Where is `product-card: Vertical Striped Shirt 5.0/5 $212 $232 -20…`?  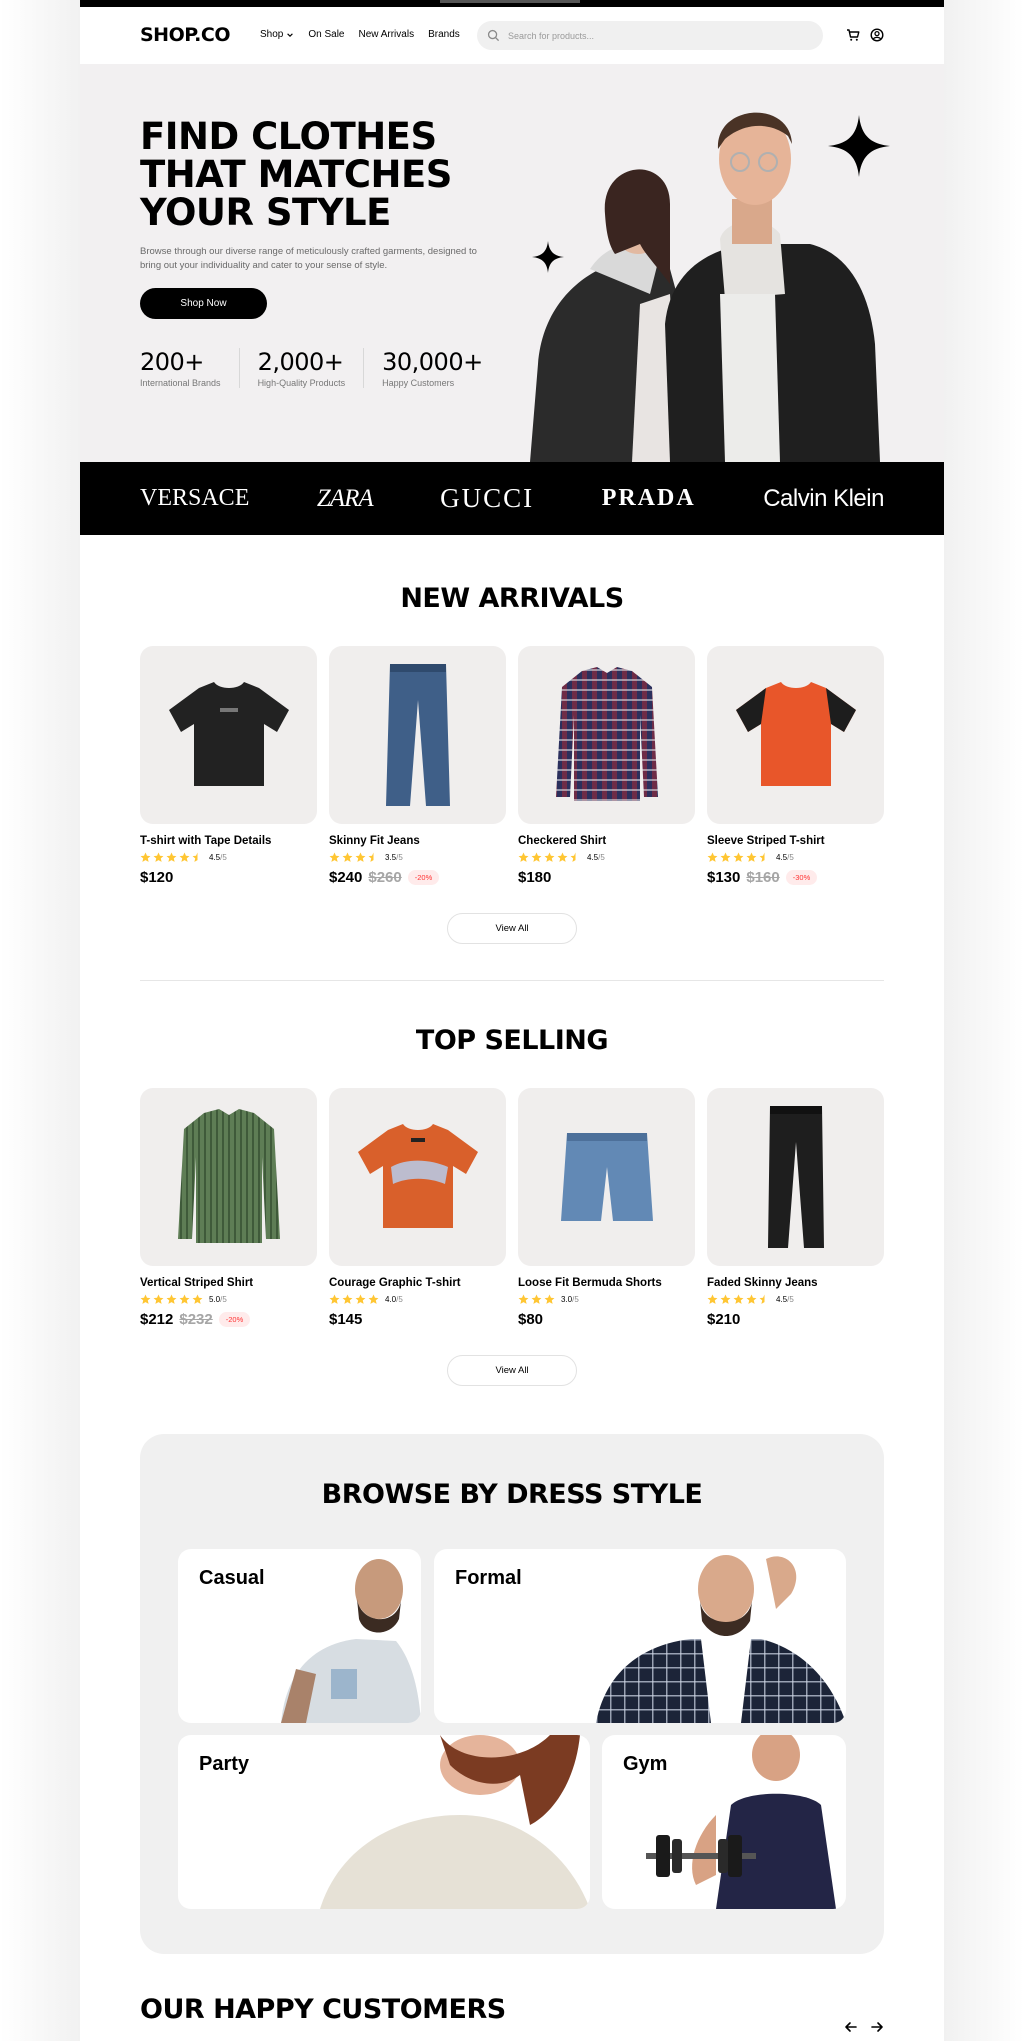 product-card: Vertical Striped Shirt 5.0/5 $212 $232 -20… is located at coordinates (228, 1208).